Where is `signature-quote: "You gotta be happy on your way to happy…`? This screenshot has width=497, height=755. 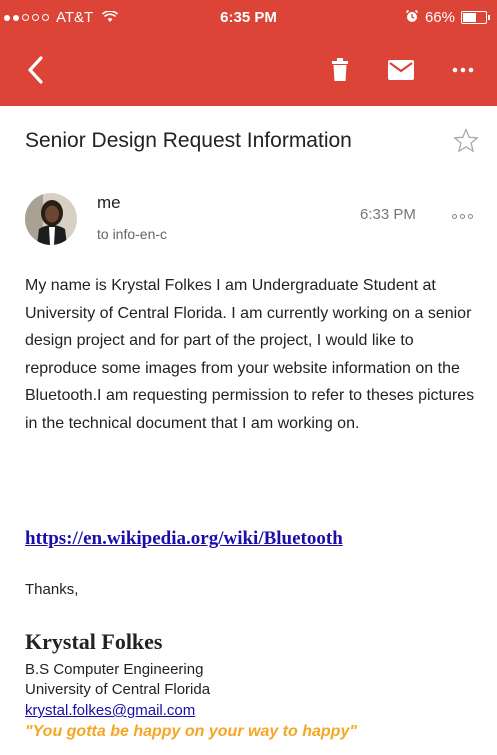
signature-quote: "You gotta be happy on your way to happy… is located at coordinates (191, 731).